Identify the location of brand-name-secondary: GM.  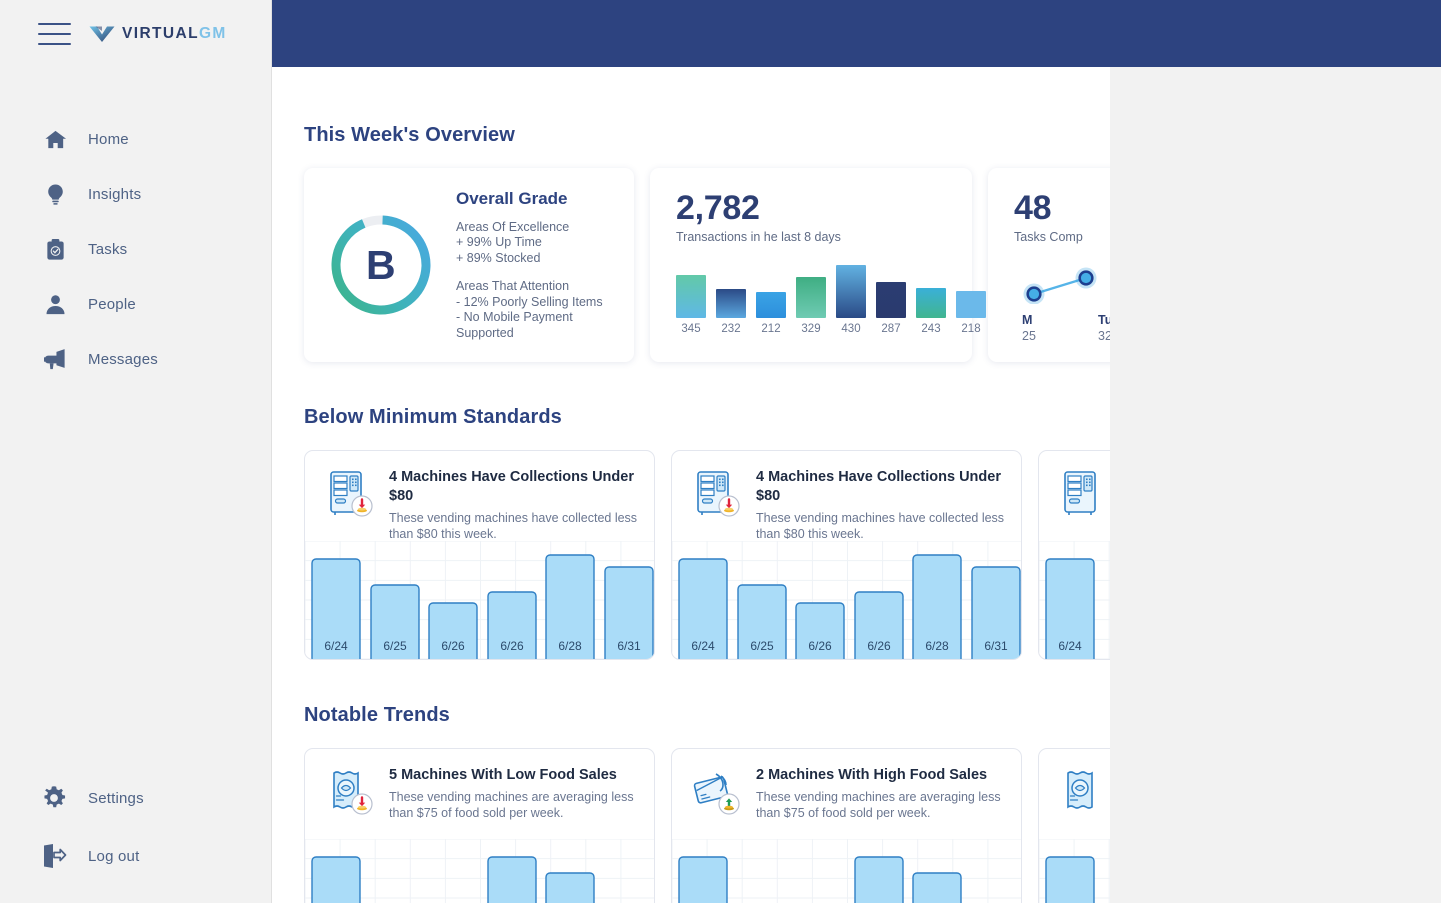
(212, 33).